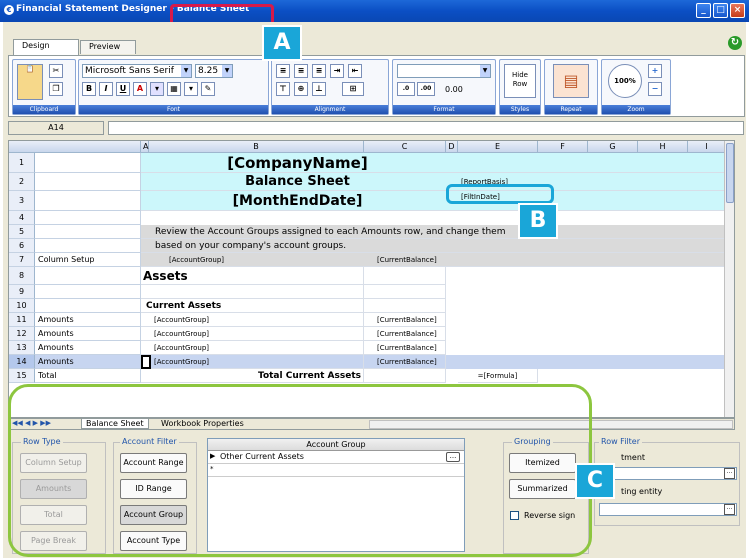 The image size is (749, 559). What do you see at coordinates (301, 89) in the screenshot?
I see `align-middle-icon: ⊕` at bounding box center [301, 89].